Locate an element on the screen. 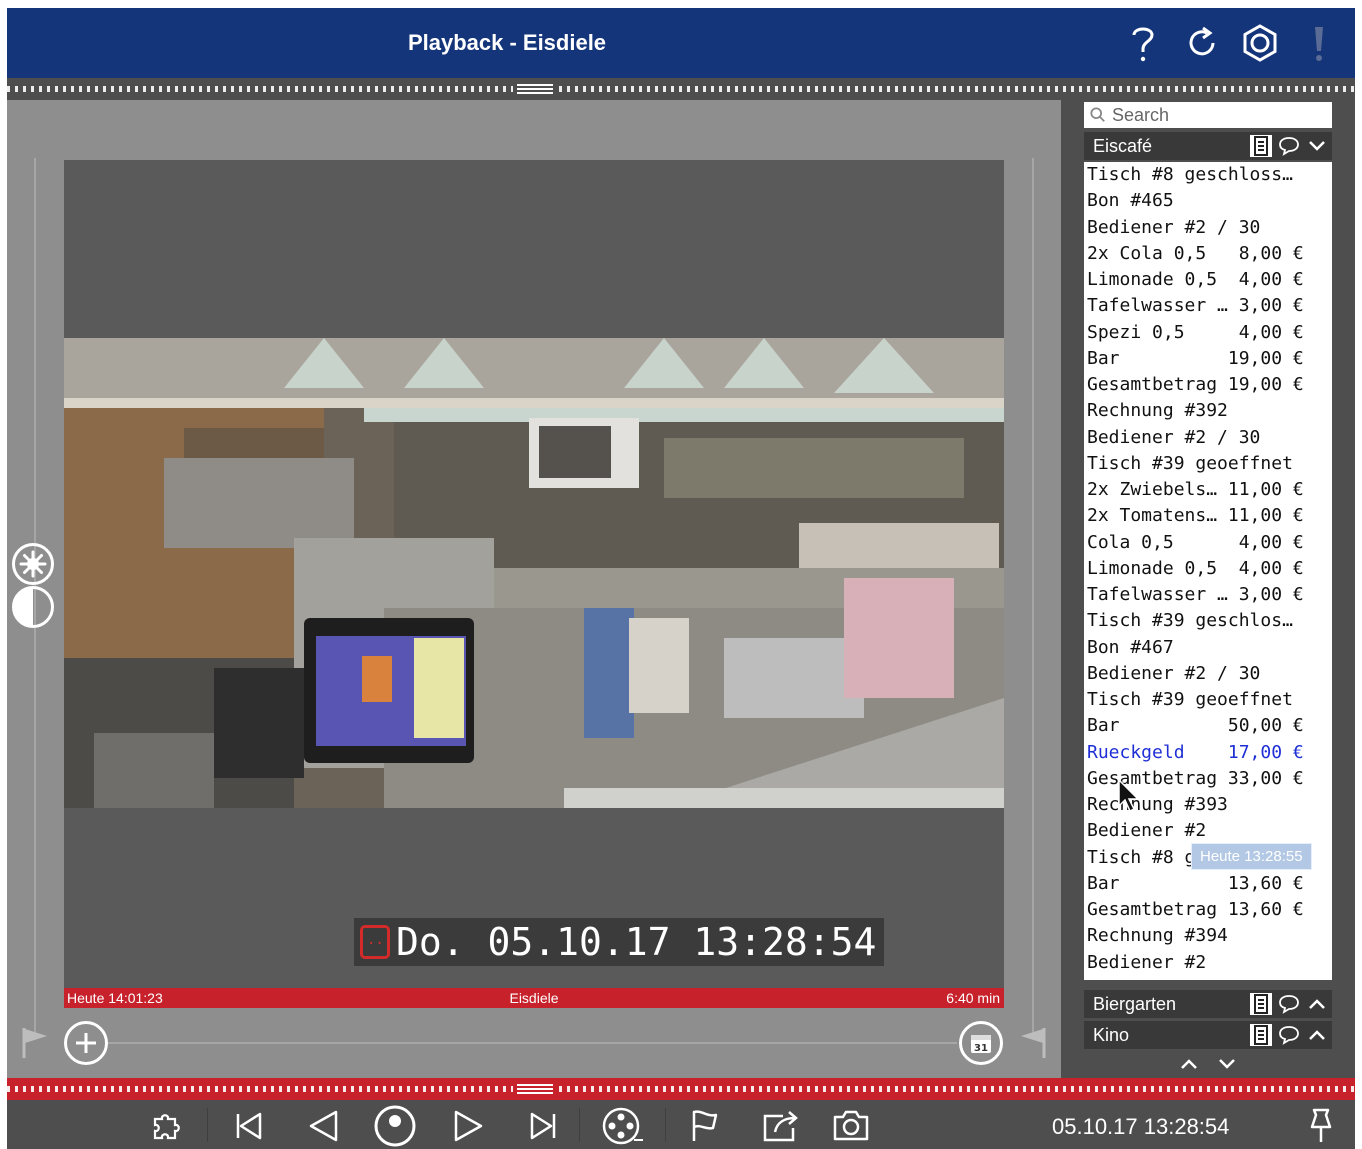 The height and width of the screenshot is (1149, 1362). puzzle-icon is located at coordinates (167, 1126).